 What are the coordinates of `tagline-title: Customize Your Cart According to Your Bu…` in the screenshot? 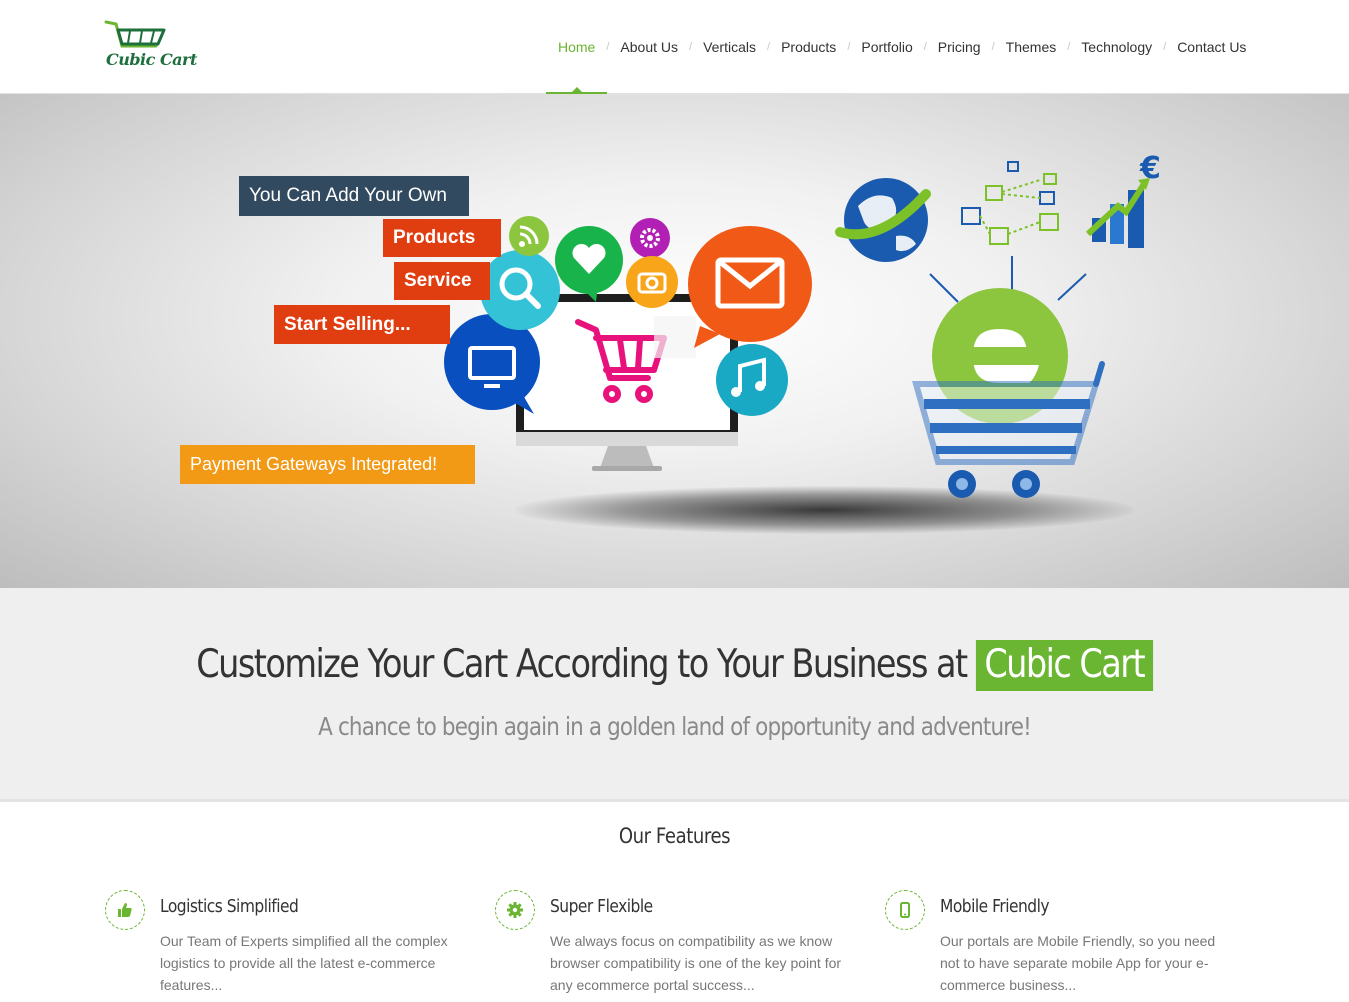 It's located at (674, 665).